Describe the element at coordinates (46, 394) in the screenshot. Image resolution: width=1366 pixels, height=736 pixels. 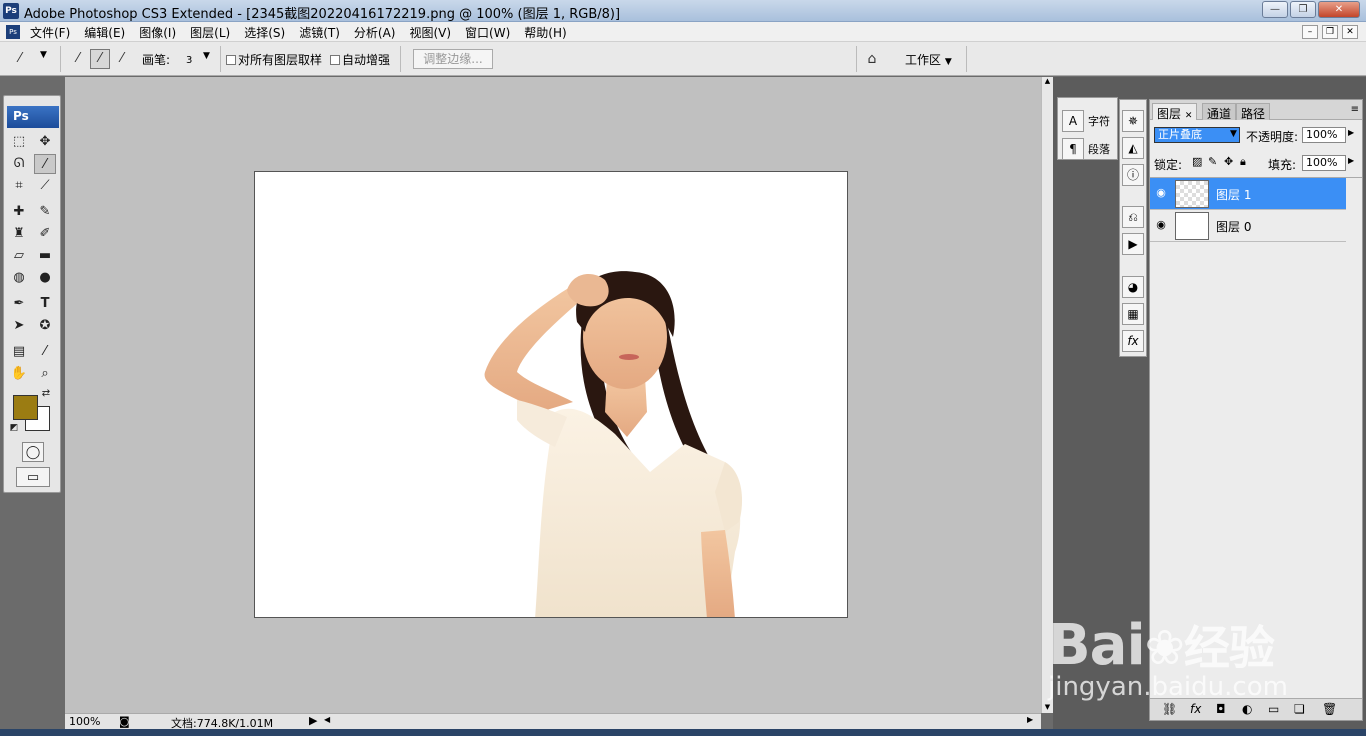
I see `swap-colors-icon: ⇄` at that location.